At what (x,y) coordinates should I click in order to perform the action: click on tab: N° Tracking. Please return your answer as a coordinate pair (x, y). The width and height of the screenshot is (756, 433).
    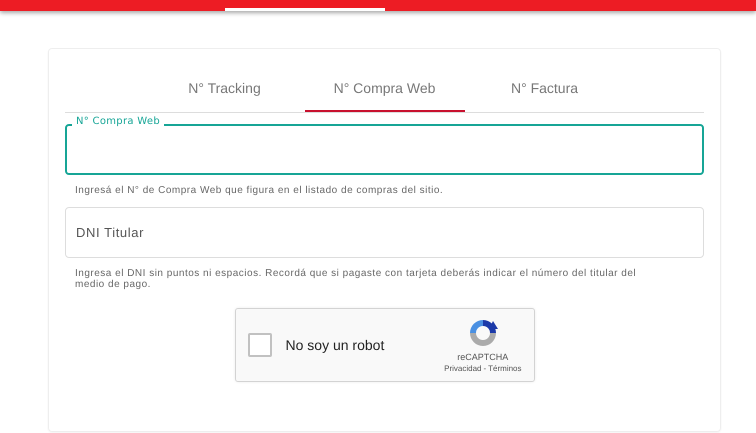
    Looking at the image, I should click on (224, 88).